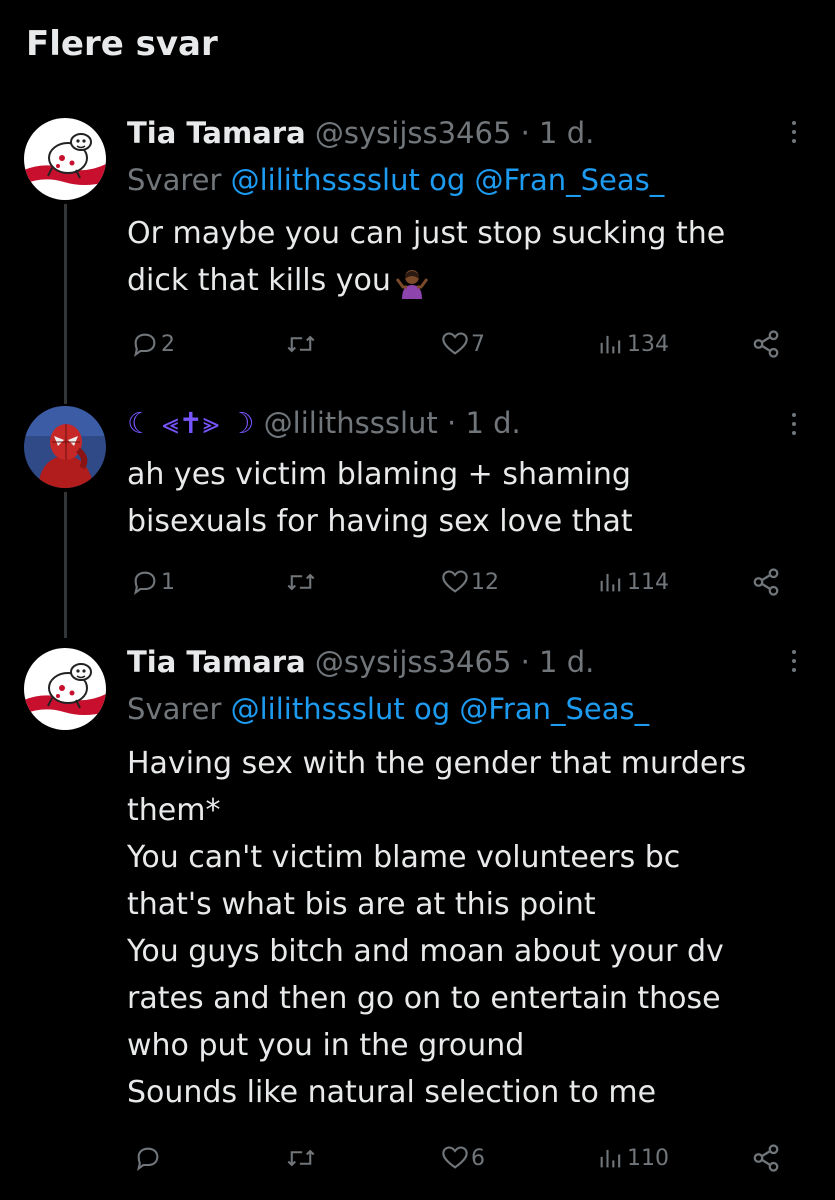 This screenshot has height=1200, width=835. What do you see at coordinates (478, 344) in the screenshot?
I see `like-count: 7` at bounding box center [478, 344].